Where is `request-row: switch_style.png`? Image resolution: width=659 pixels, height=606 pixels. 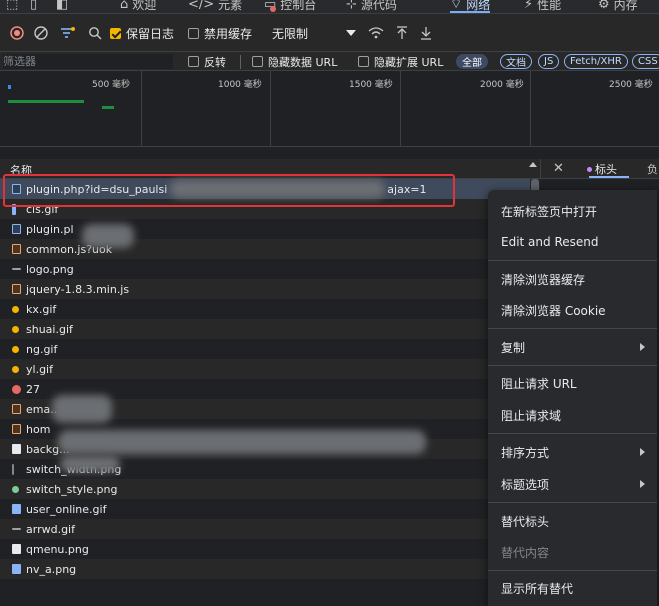
request-row: switch_style.png is located at coordinates (265, 489).